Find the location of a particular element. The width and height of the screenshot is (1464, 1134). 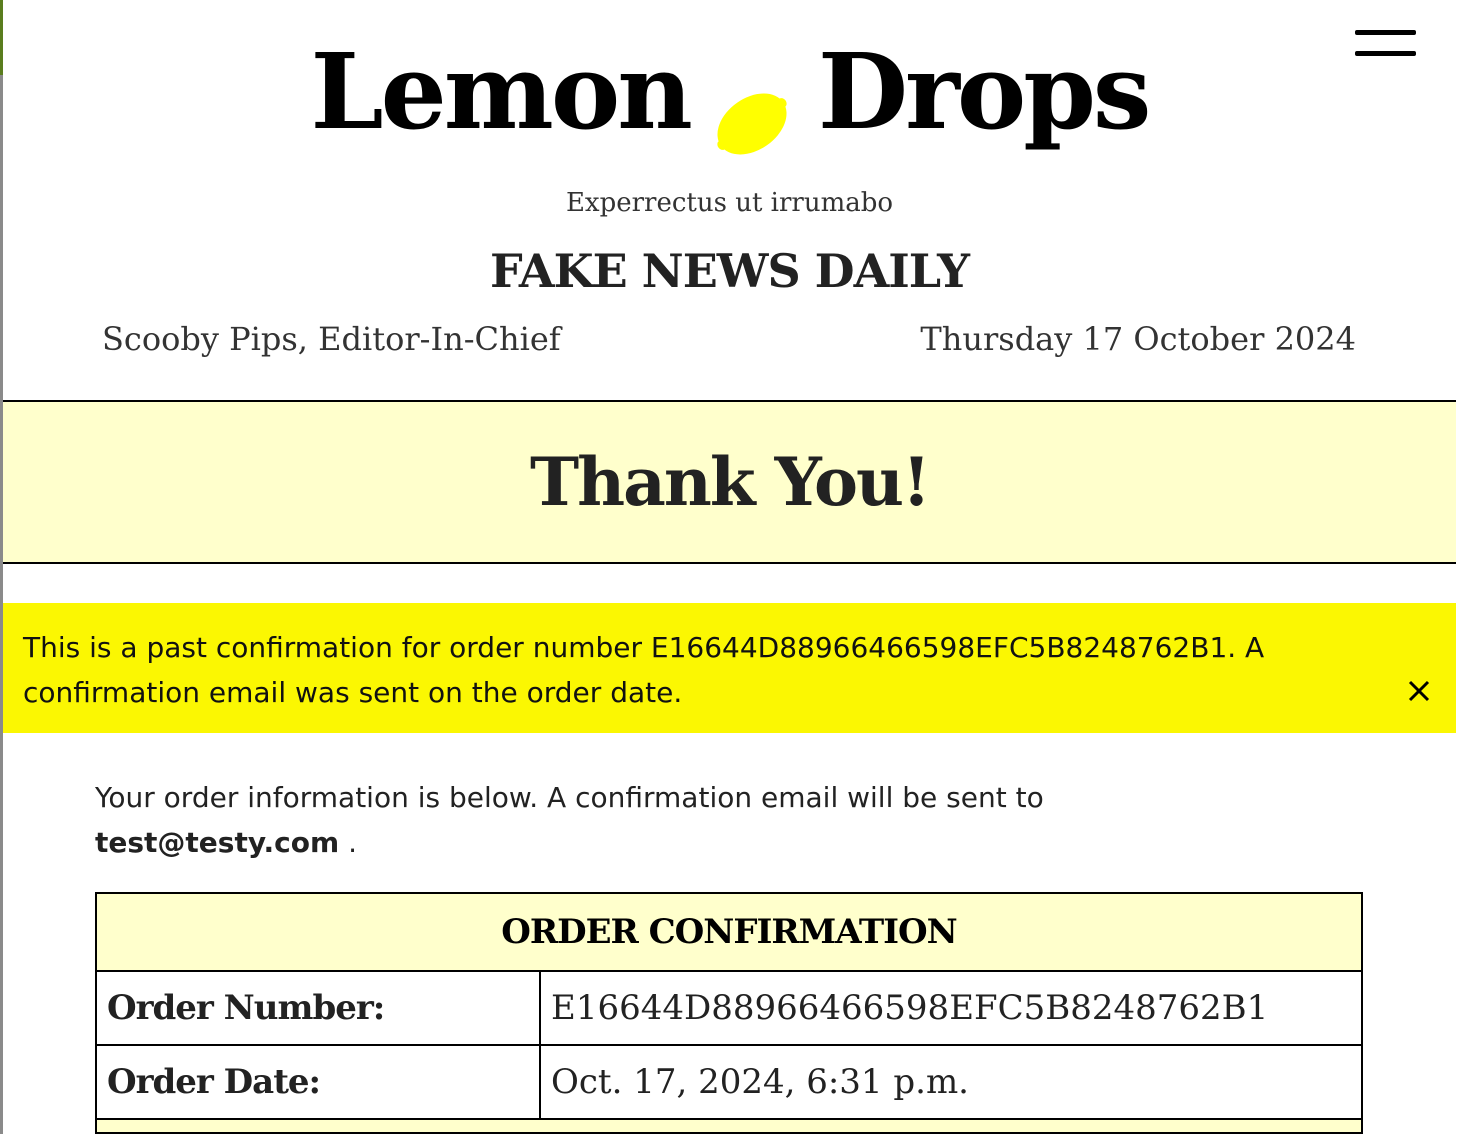

order-number-label: Order Number: is located at coordinates (318, 1008).